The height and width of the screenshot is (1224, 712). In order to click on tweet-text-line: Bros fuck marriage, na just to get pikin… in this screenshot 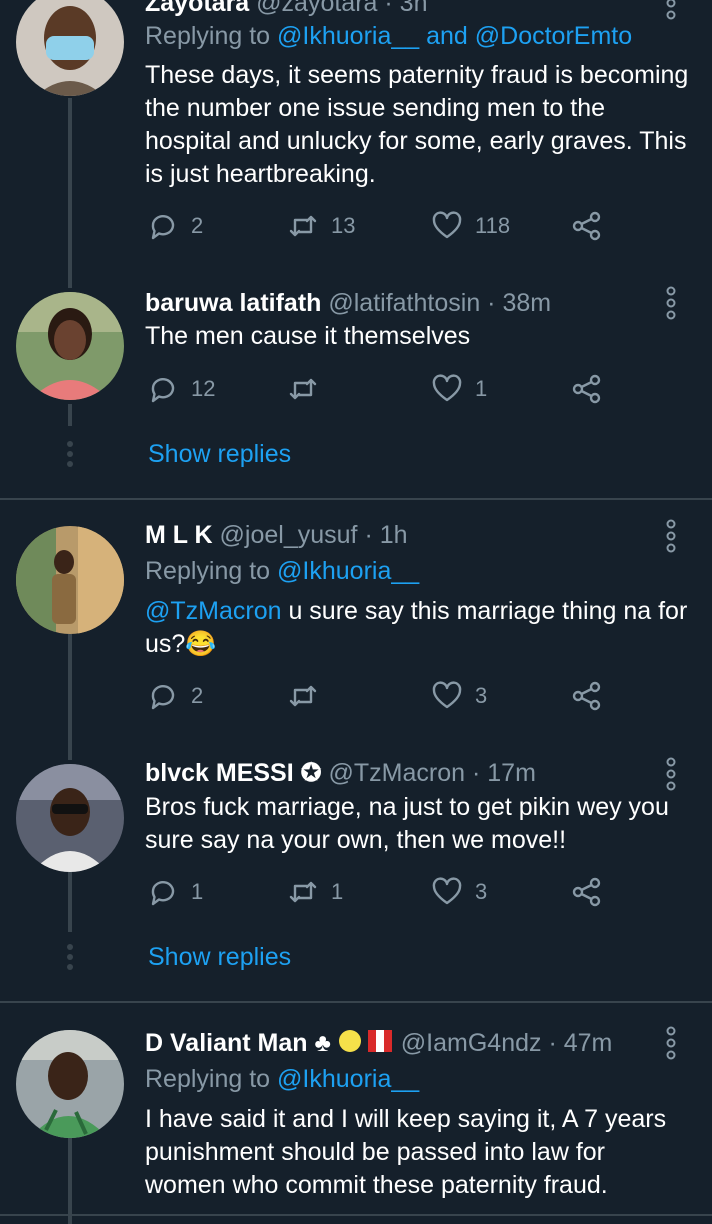, I will do `click(407, 807)`.